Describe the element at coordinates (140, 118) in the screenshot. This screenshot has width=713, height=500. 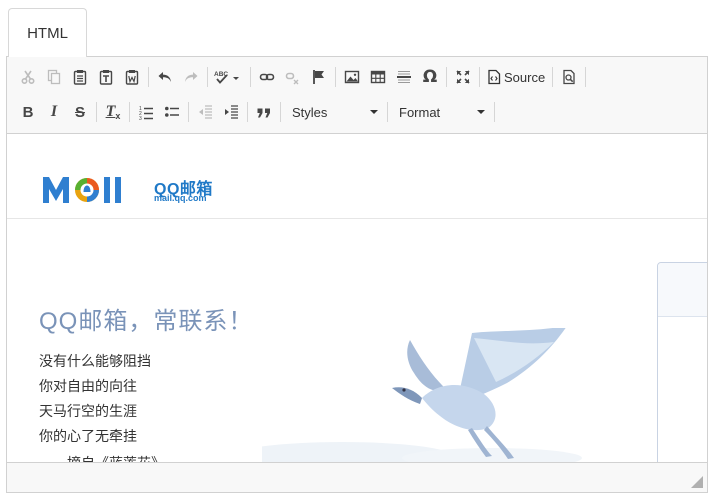
I see `svg-text: 3` at that location.